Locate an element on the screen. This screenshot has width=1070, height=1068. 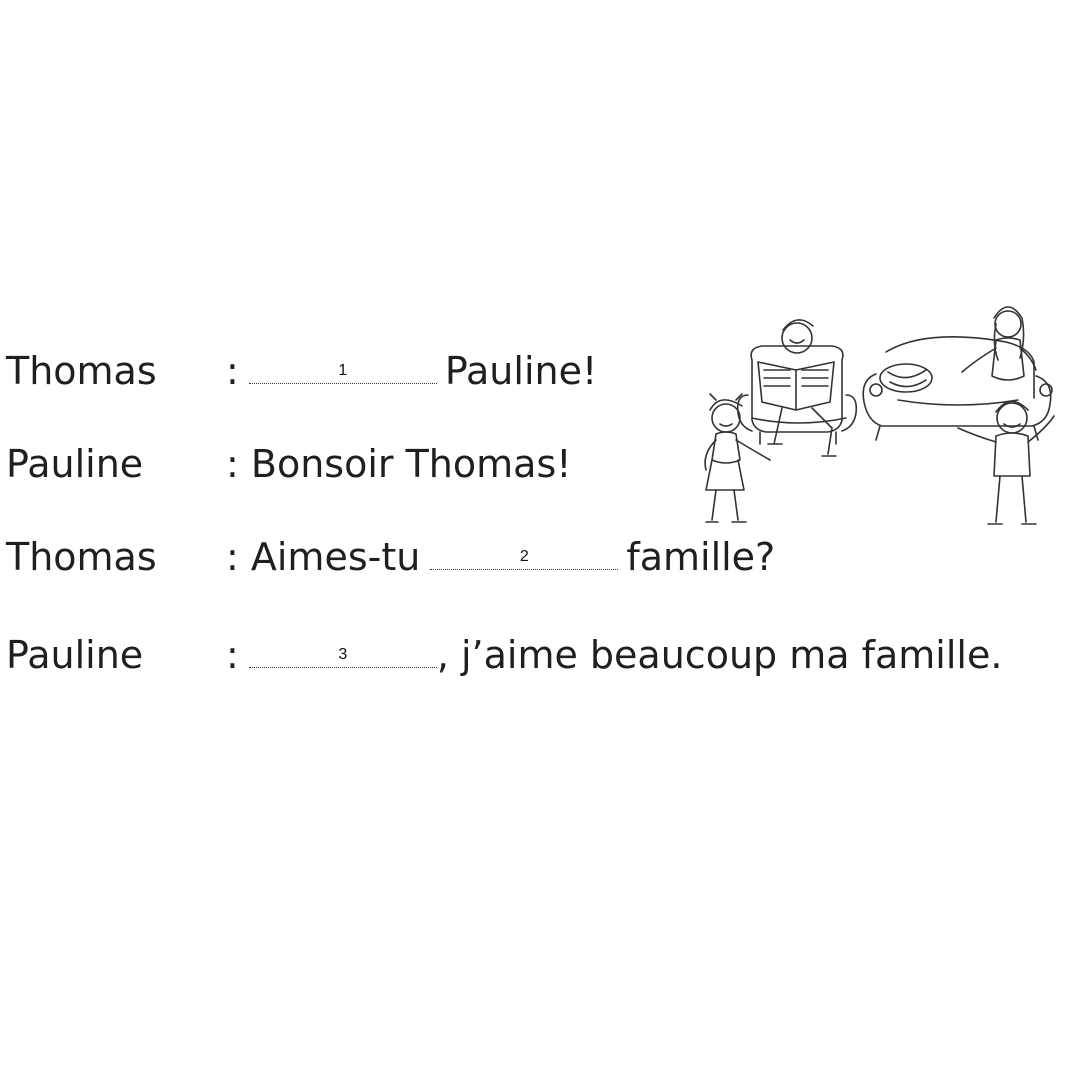
blank-number: 2 is located at coordinates (524, 556).